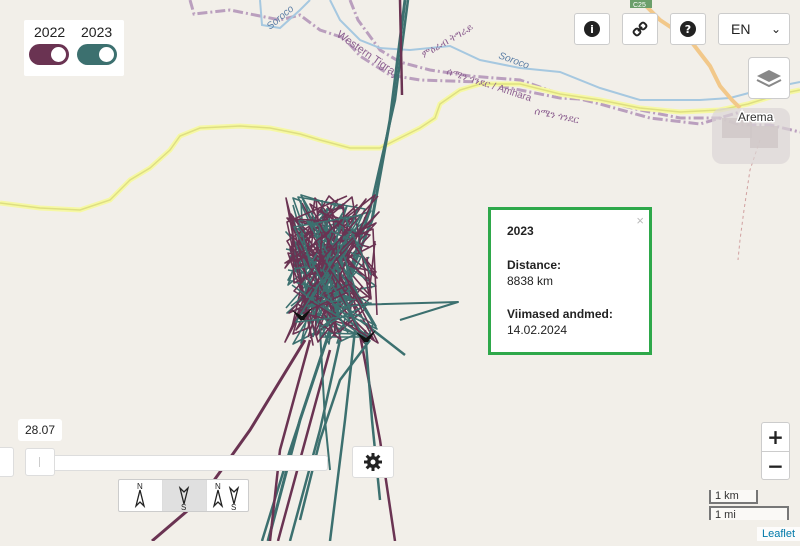 The height and width of the screenshot is (546, 800). Describe the element at coordinates (741, 29) in the screenshot. I see `language-value: EN` at that location.